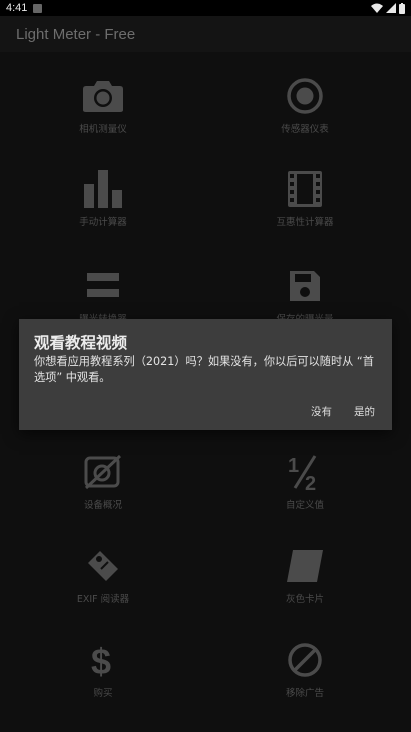  I want to click on tag-icon, so click(103, 566).